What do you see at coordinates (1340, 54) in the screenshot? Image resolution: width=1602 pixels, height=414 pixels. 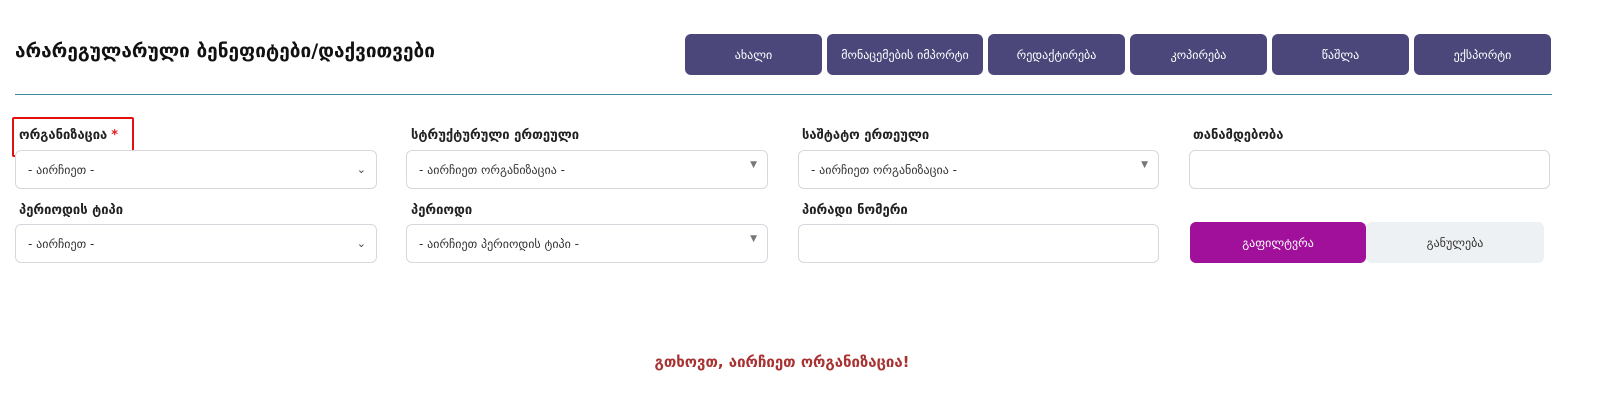 I see `delete-button: წაშლა` at bounding box center [1340, 54].